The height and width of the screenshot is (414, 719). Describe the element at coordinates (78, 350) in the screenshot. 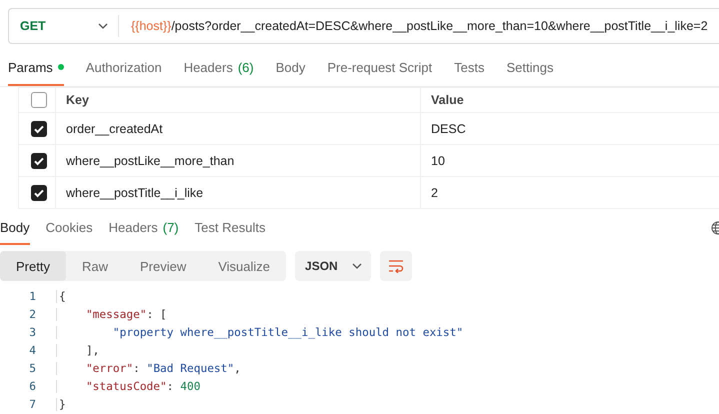

I see `code-line: ],` at that location.